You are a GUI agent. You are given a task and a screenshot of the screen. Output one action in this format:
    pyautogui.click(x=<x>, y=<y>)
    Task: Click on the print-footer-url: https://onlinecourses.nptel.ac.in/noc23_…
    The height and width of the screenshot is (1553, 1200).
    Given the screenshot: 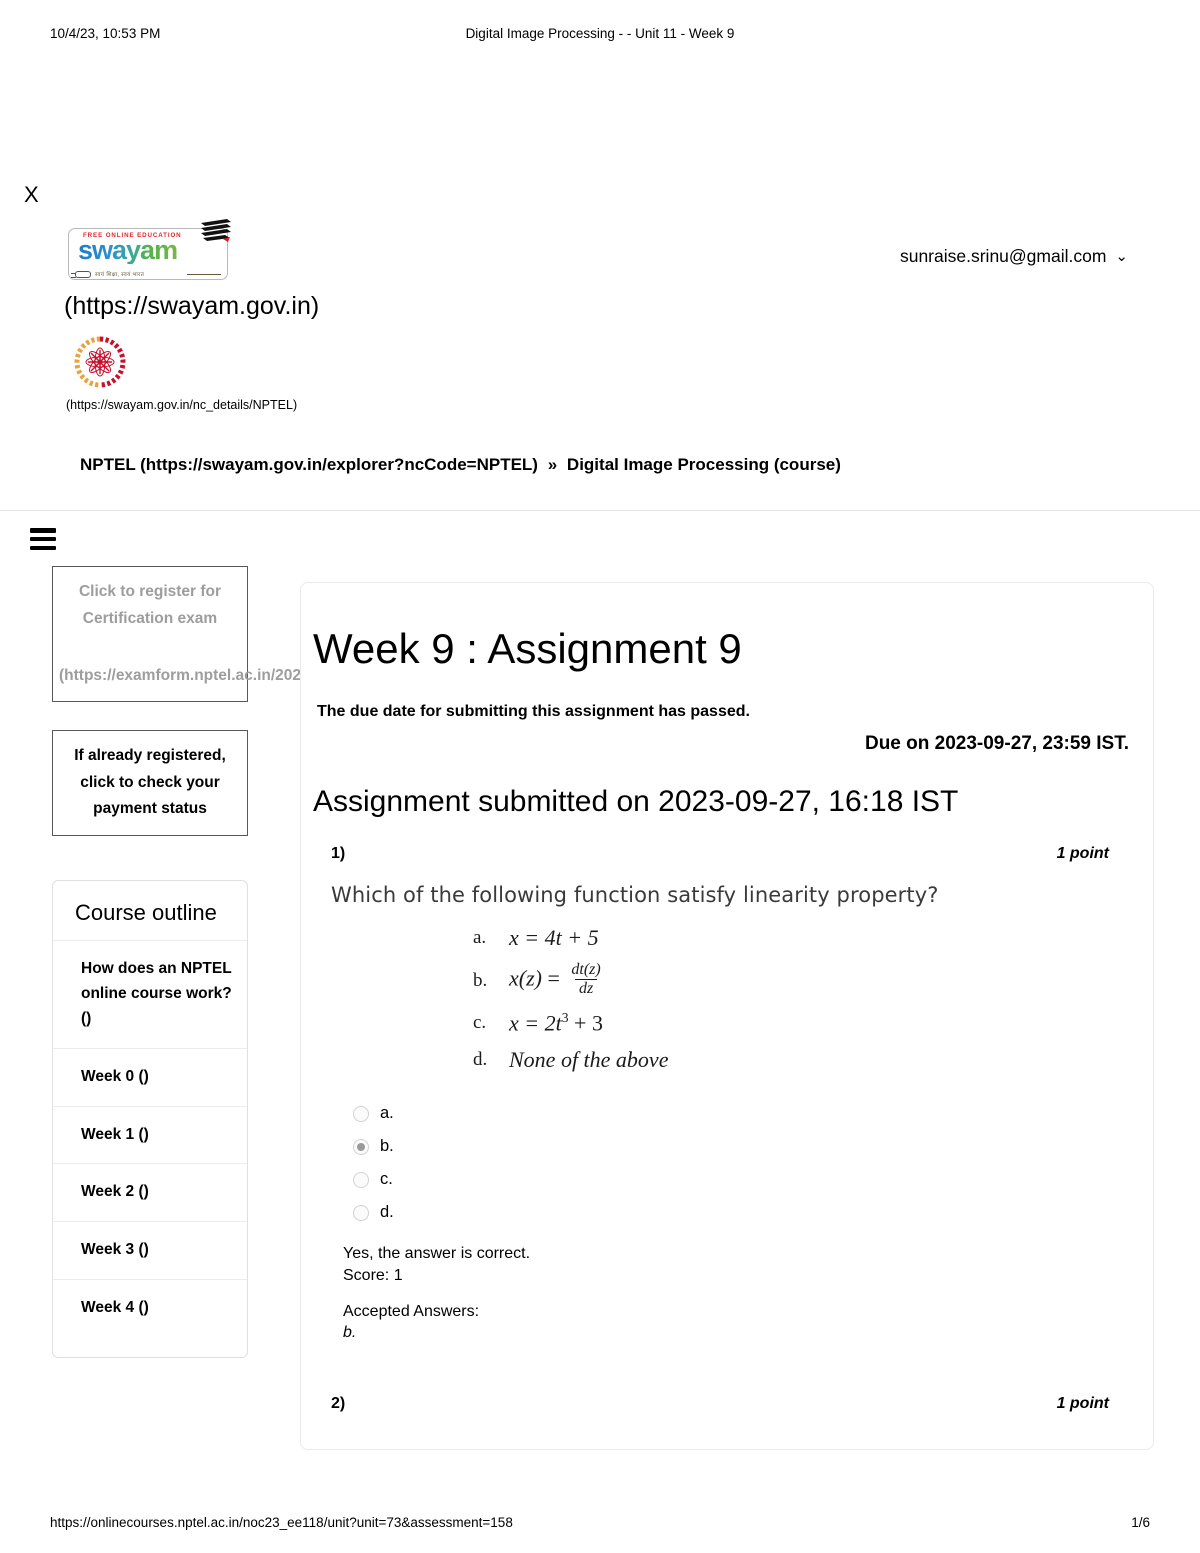 What is the action you would take?
    pyautogui.click(x=281, y=1522)
    